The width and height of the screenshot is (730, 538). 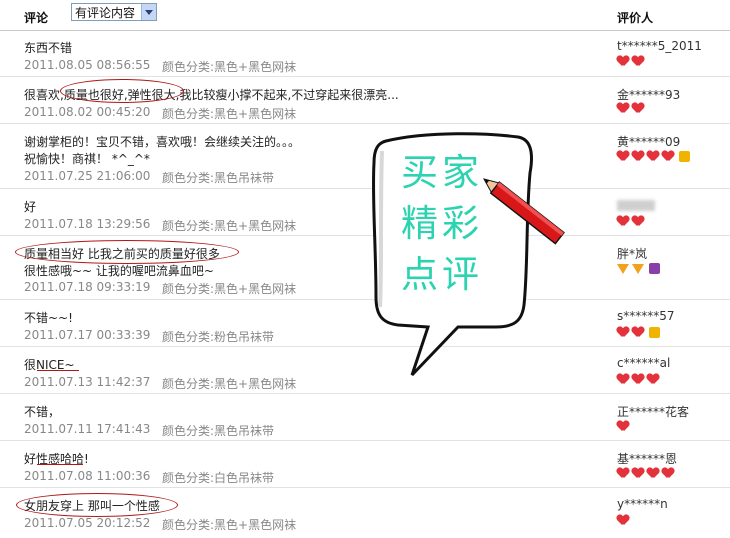 I want to click on comment-meta: 2011.07.17 00:33:39 颜色分类:粉色吊袜带, so click(x=149, y=336).